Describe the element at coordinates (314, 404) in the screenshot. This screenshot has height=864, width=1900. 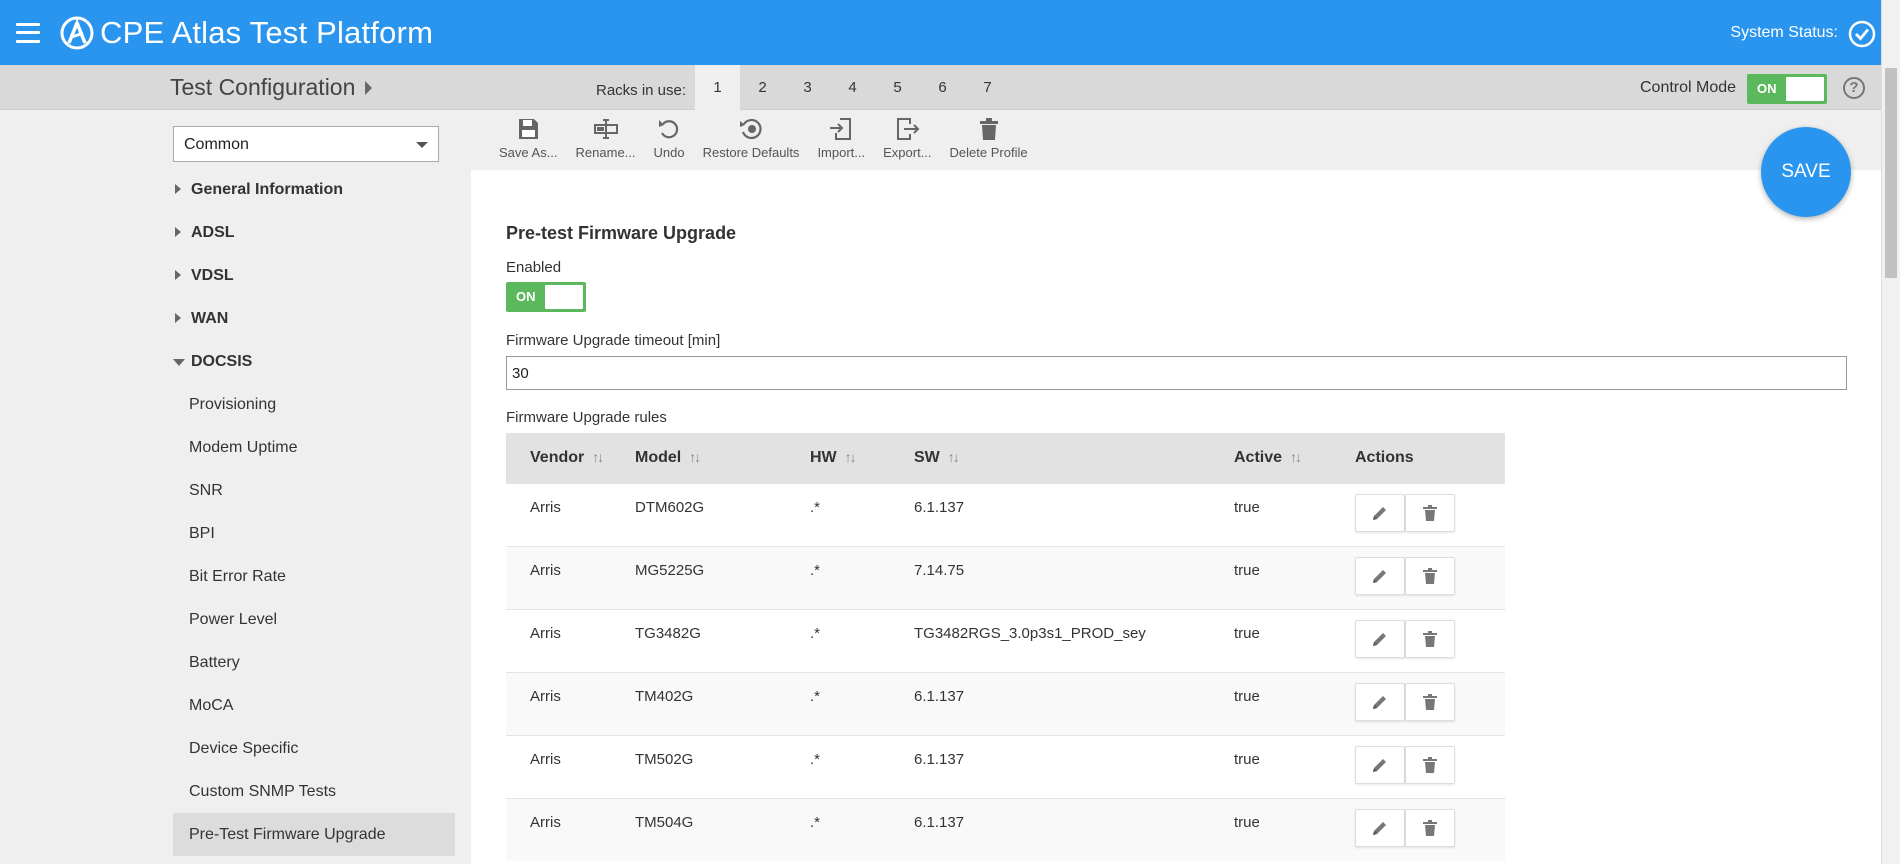
I see `sidebar-item-provisioning: Provisioning` at that location.